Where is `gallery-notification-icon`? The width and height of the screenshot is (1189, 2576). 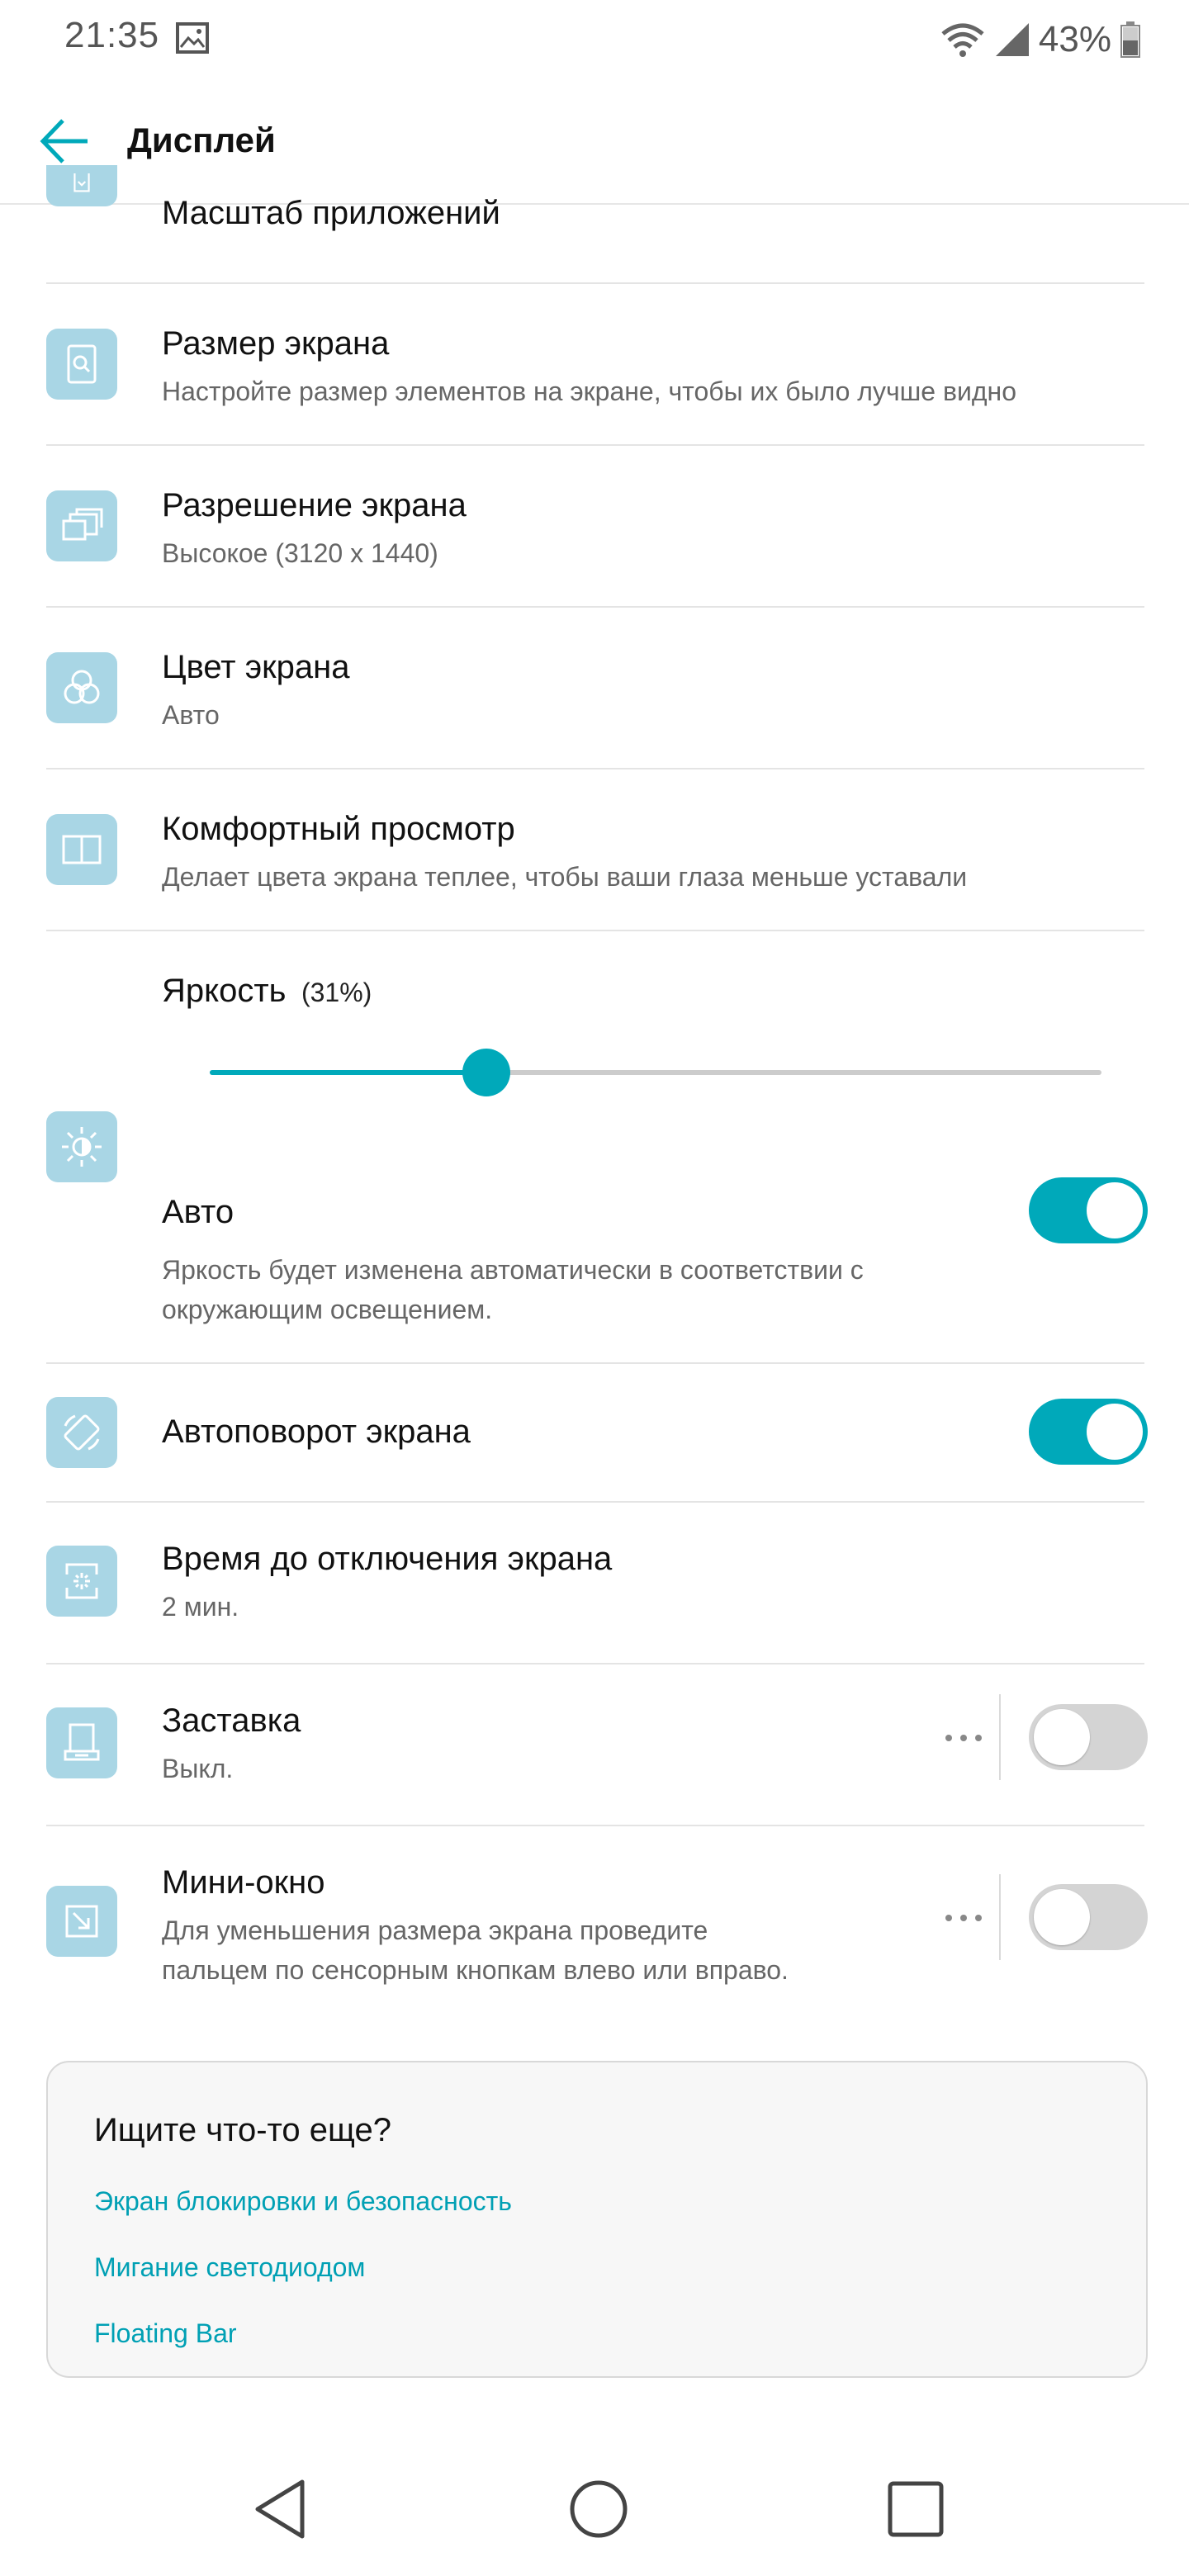
gallery-notification-icon is located at coordinates (192, 38).